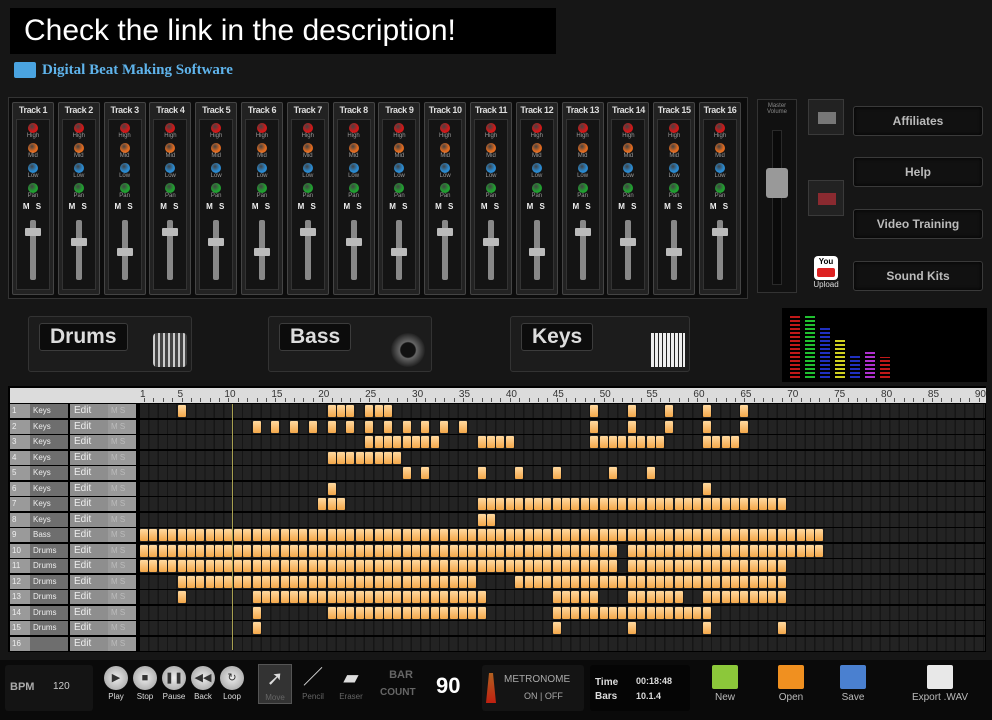 This screenshot has width=992, height=720. I want to click on stop-button: ■ Stop, so click(145, 683).